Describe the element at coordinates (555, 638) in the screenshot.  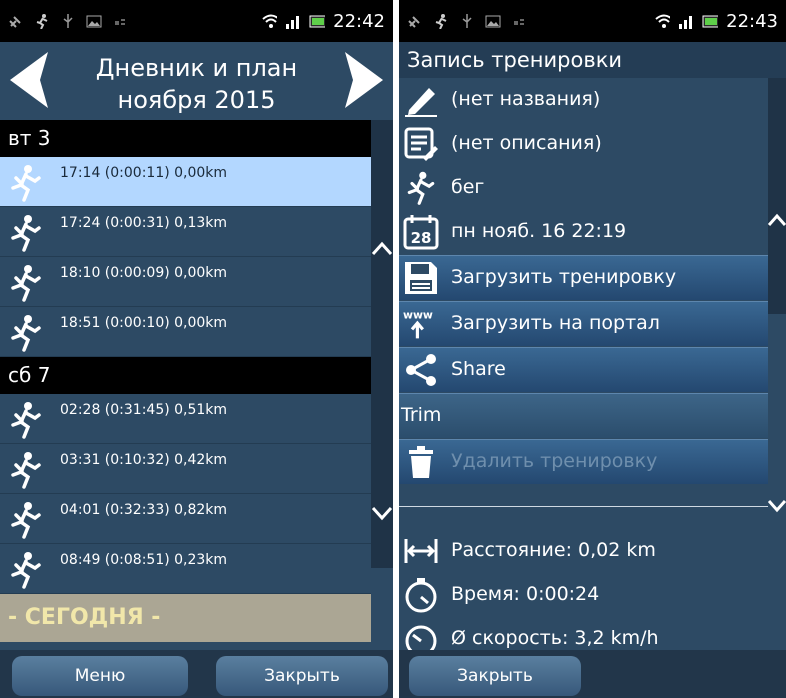
I see `speed-value: Ø скорость: 3,2 km/h` at that location.